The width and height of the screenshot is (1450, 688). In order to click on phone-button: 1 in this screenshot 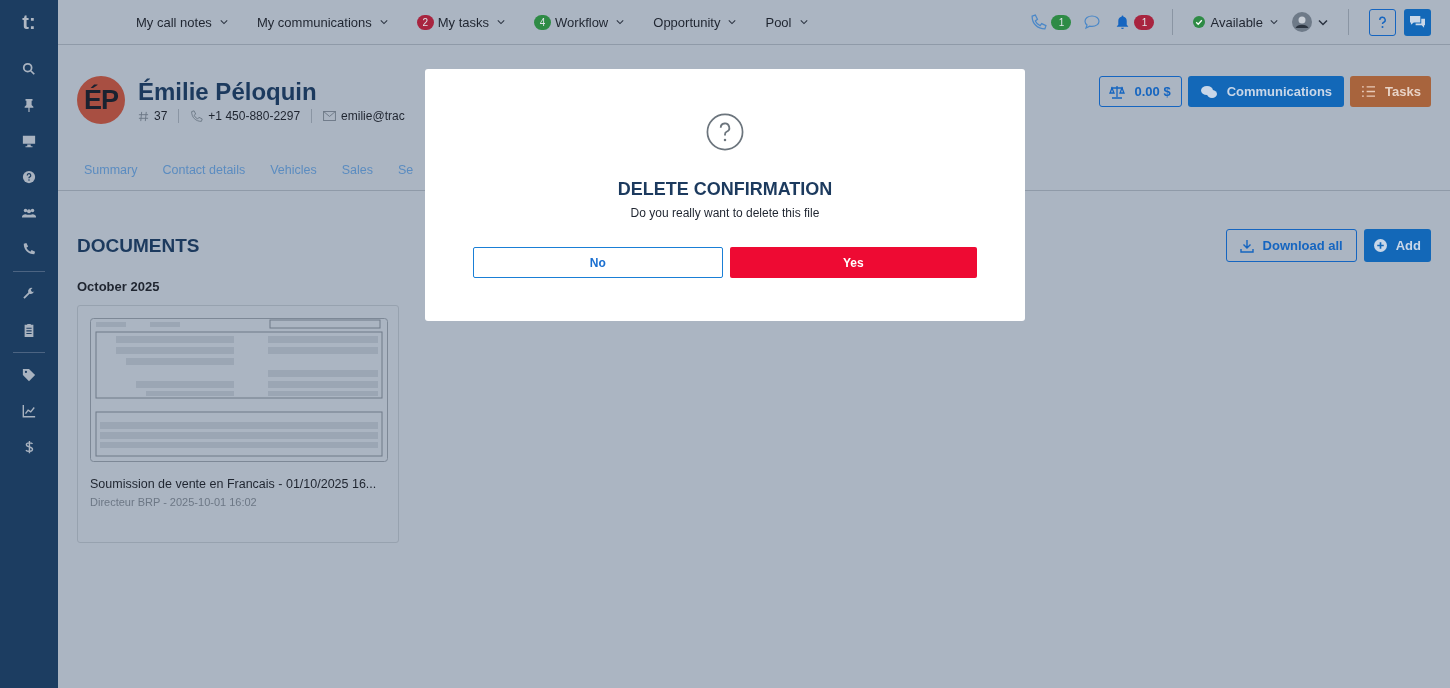, I will do `click(1050, 22)`.